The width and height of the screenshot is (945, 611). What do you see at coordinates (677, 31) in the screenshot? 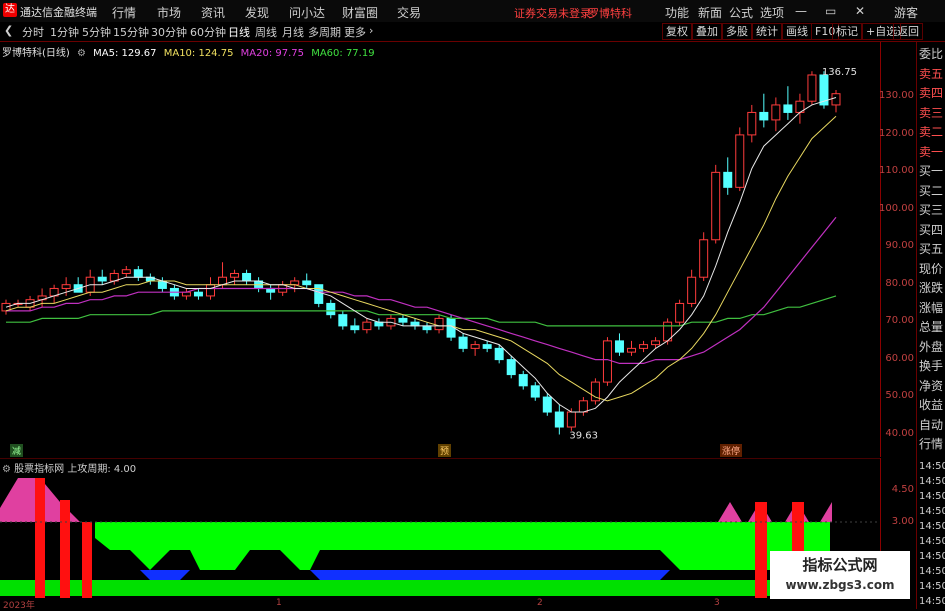
I see `restore-rights-button: 复权` at bounding box center [677, 31].